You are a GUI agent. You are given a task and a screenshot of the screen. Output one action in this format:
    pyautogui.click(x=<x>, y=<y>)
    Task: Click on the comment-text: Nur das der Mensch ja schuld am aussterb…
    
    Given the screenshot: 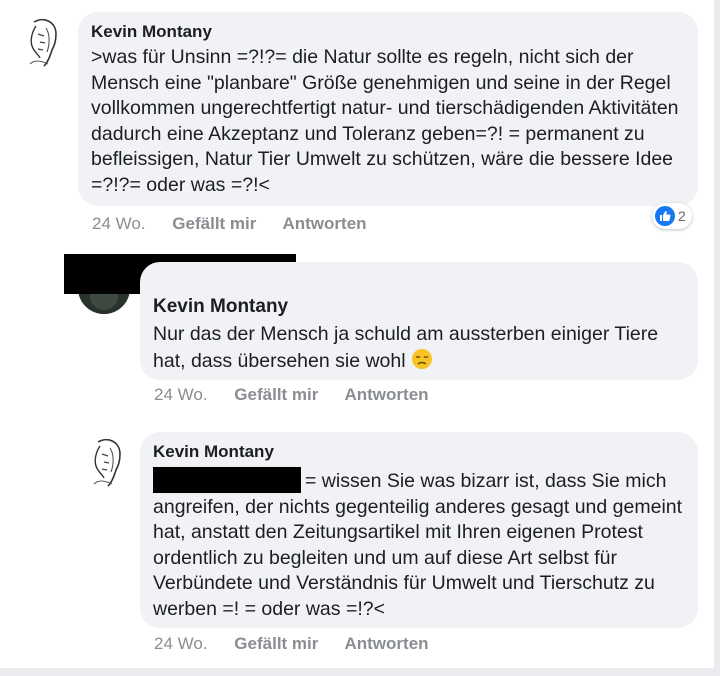 What is the action you would take?
    pyautogui.click(x=413, y=349)
    